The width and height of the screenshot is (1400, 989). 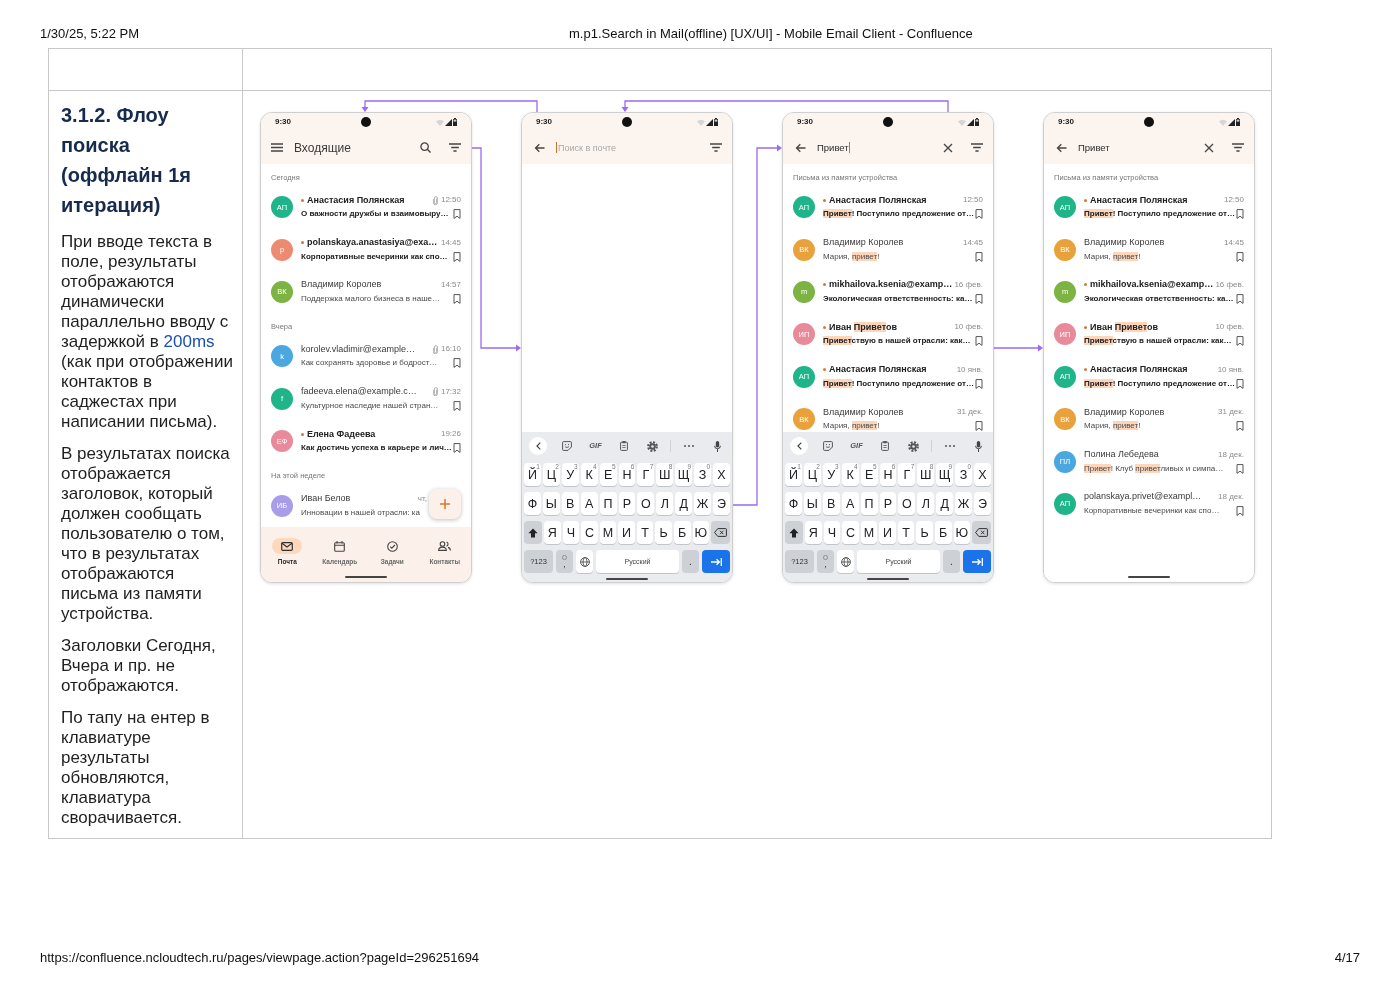 What do you see at coordinates (1223, 122) in the screenshot?
I see `wifi-icon` at bounding box center [1223, 122].